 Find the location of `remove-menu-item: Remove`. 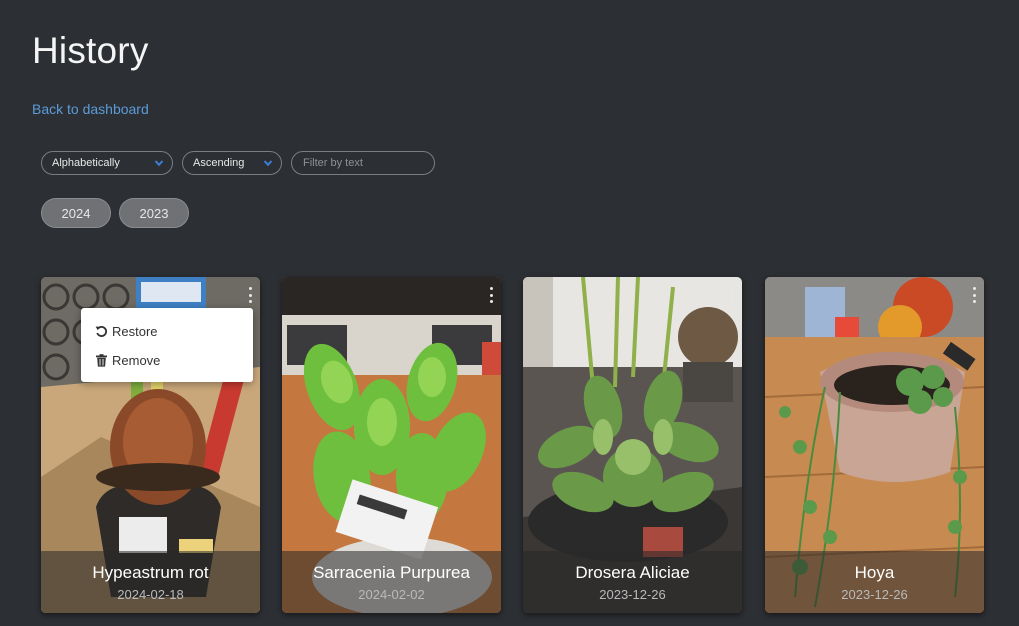

remove-menu-item: Remove is located at coordinates (167, 360).